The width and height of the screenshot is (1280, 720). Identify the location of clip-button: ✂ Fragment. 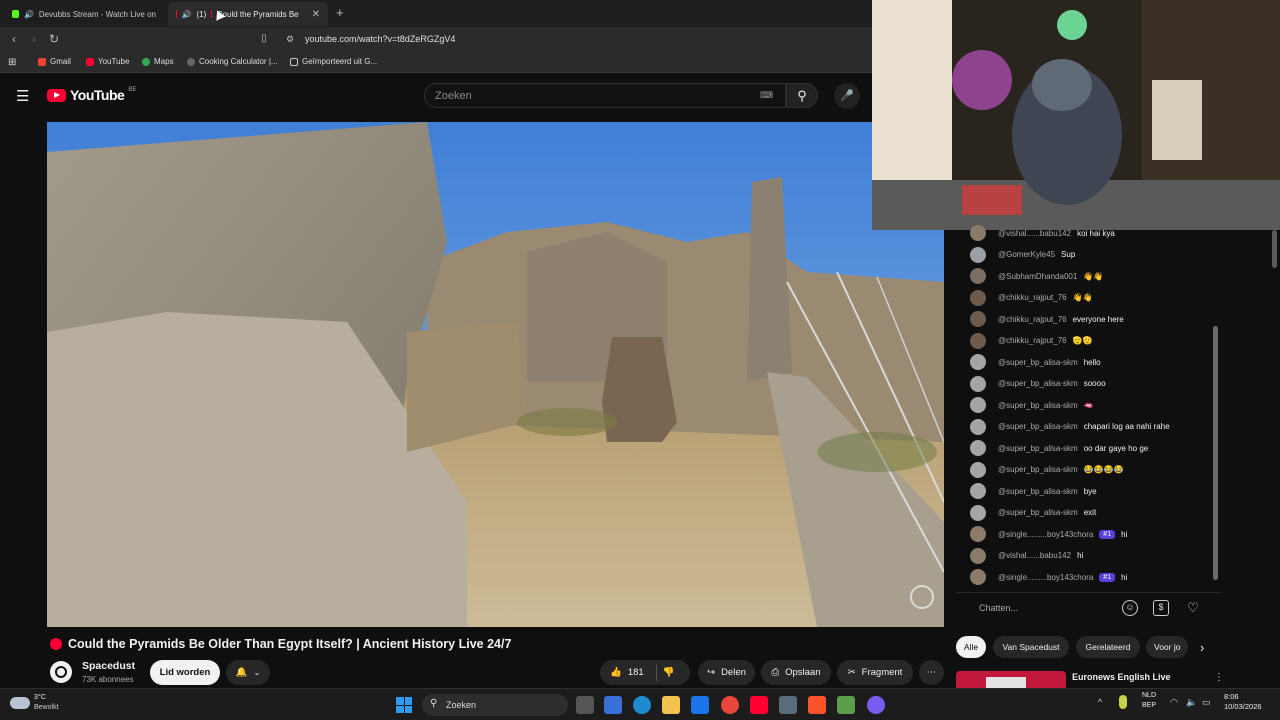
(875, 672).